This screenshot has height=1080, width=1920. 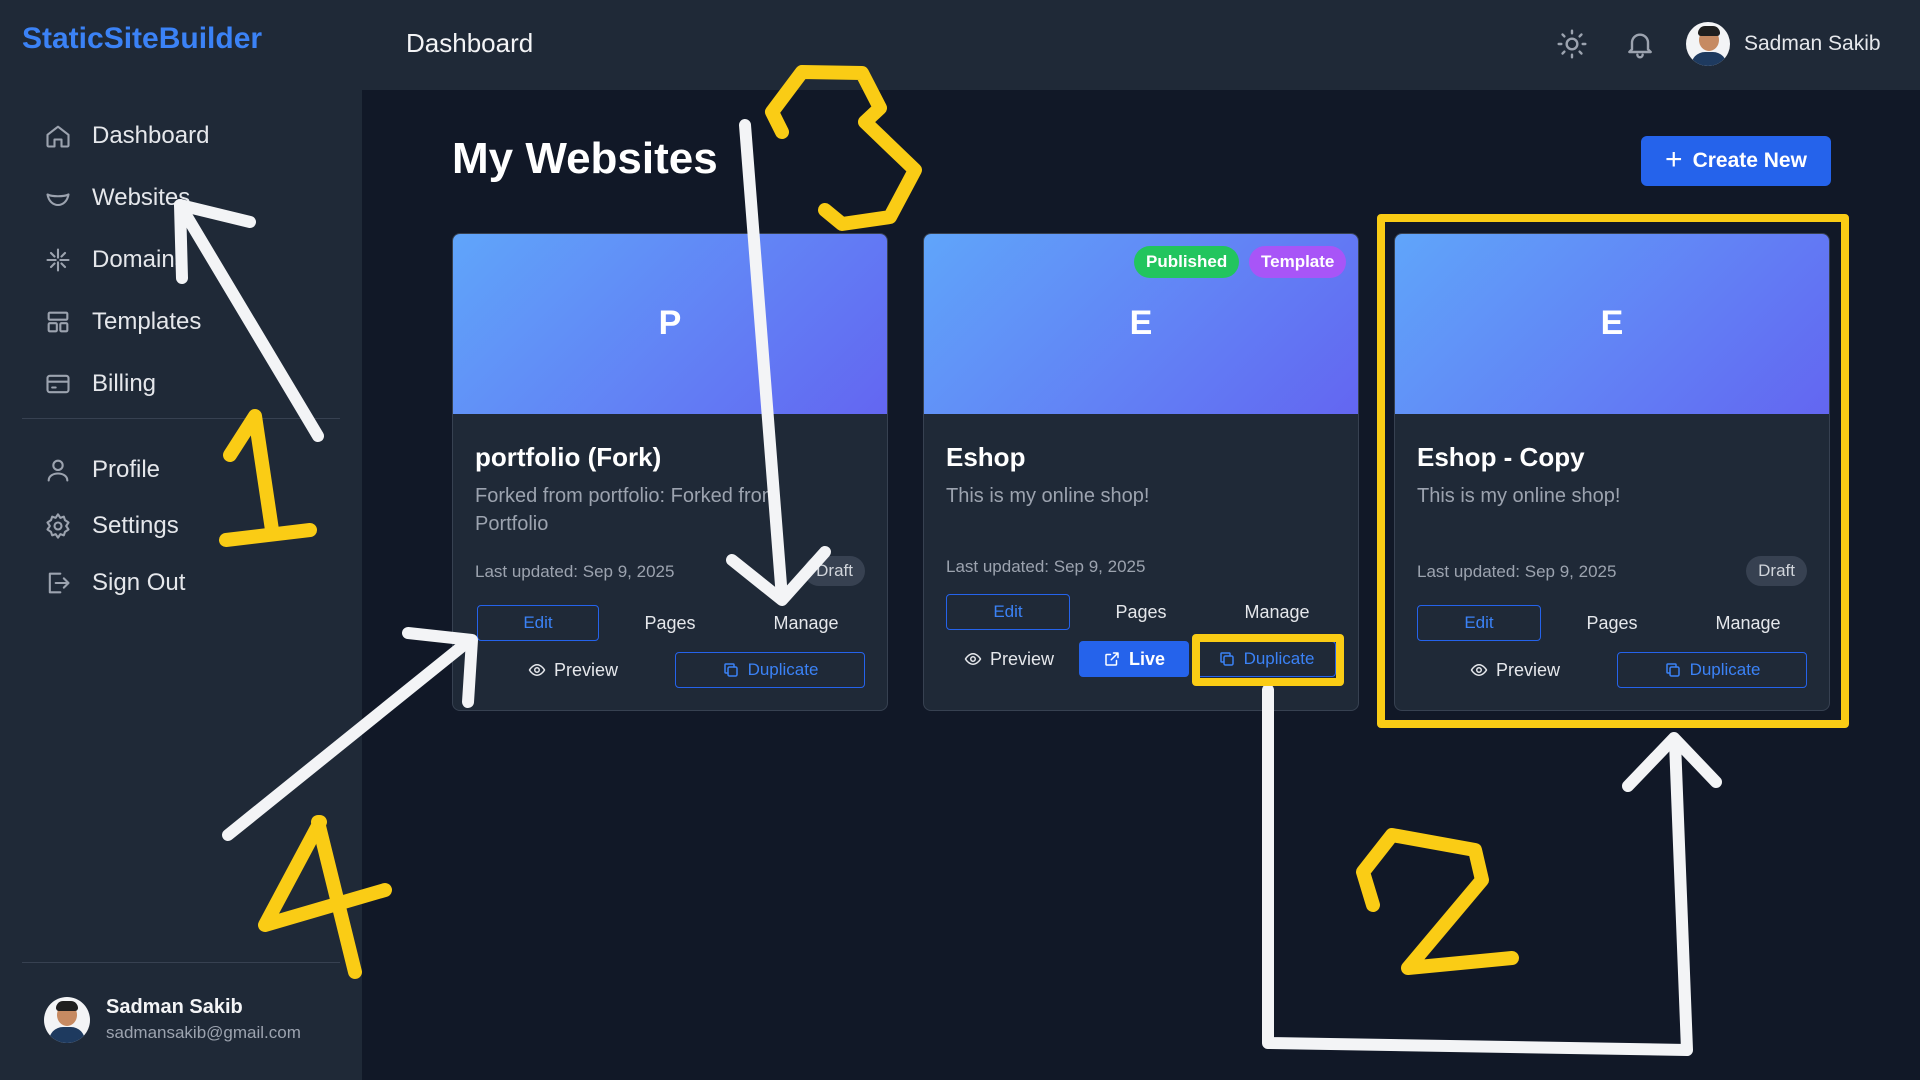 I want to click on notifications-button, so click(x=1640, y=44).